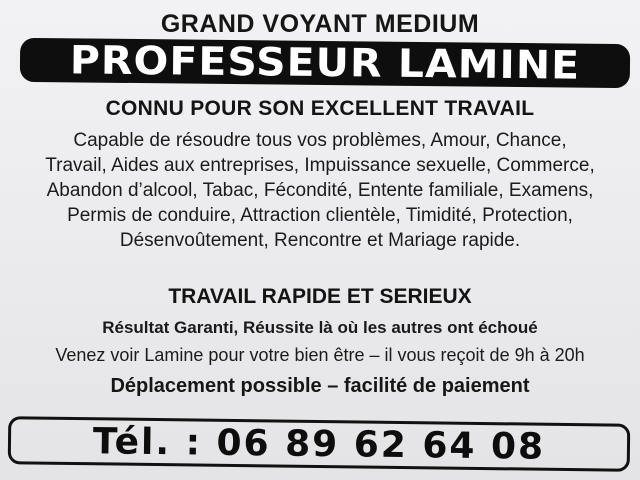  What do you see at coordinates (320, 296) in the screenshot?
I see `subheadline: TRAVAIL RAPIDE ET SERIEUX` at bounding box center [320, 296].